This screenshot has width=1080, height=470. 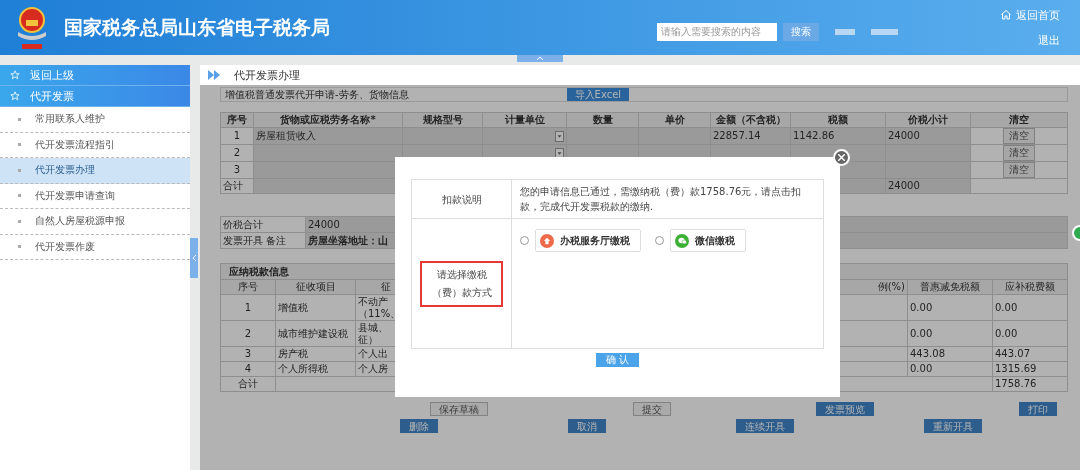 I want to click on column-header: 价税小计, so click(x=928, y=120).